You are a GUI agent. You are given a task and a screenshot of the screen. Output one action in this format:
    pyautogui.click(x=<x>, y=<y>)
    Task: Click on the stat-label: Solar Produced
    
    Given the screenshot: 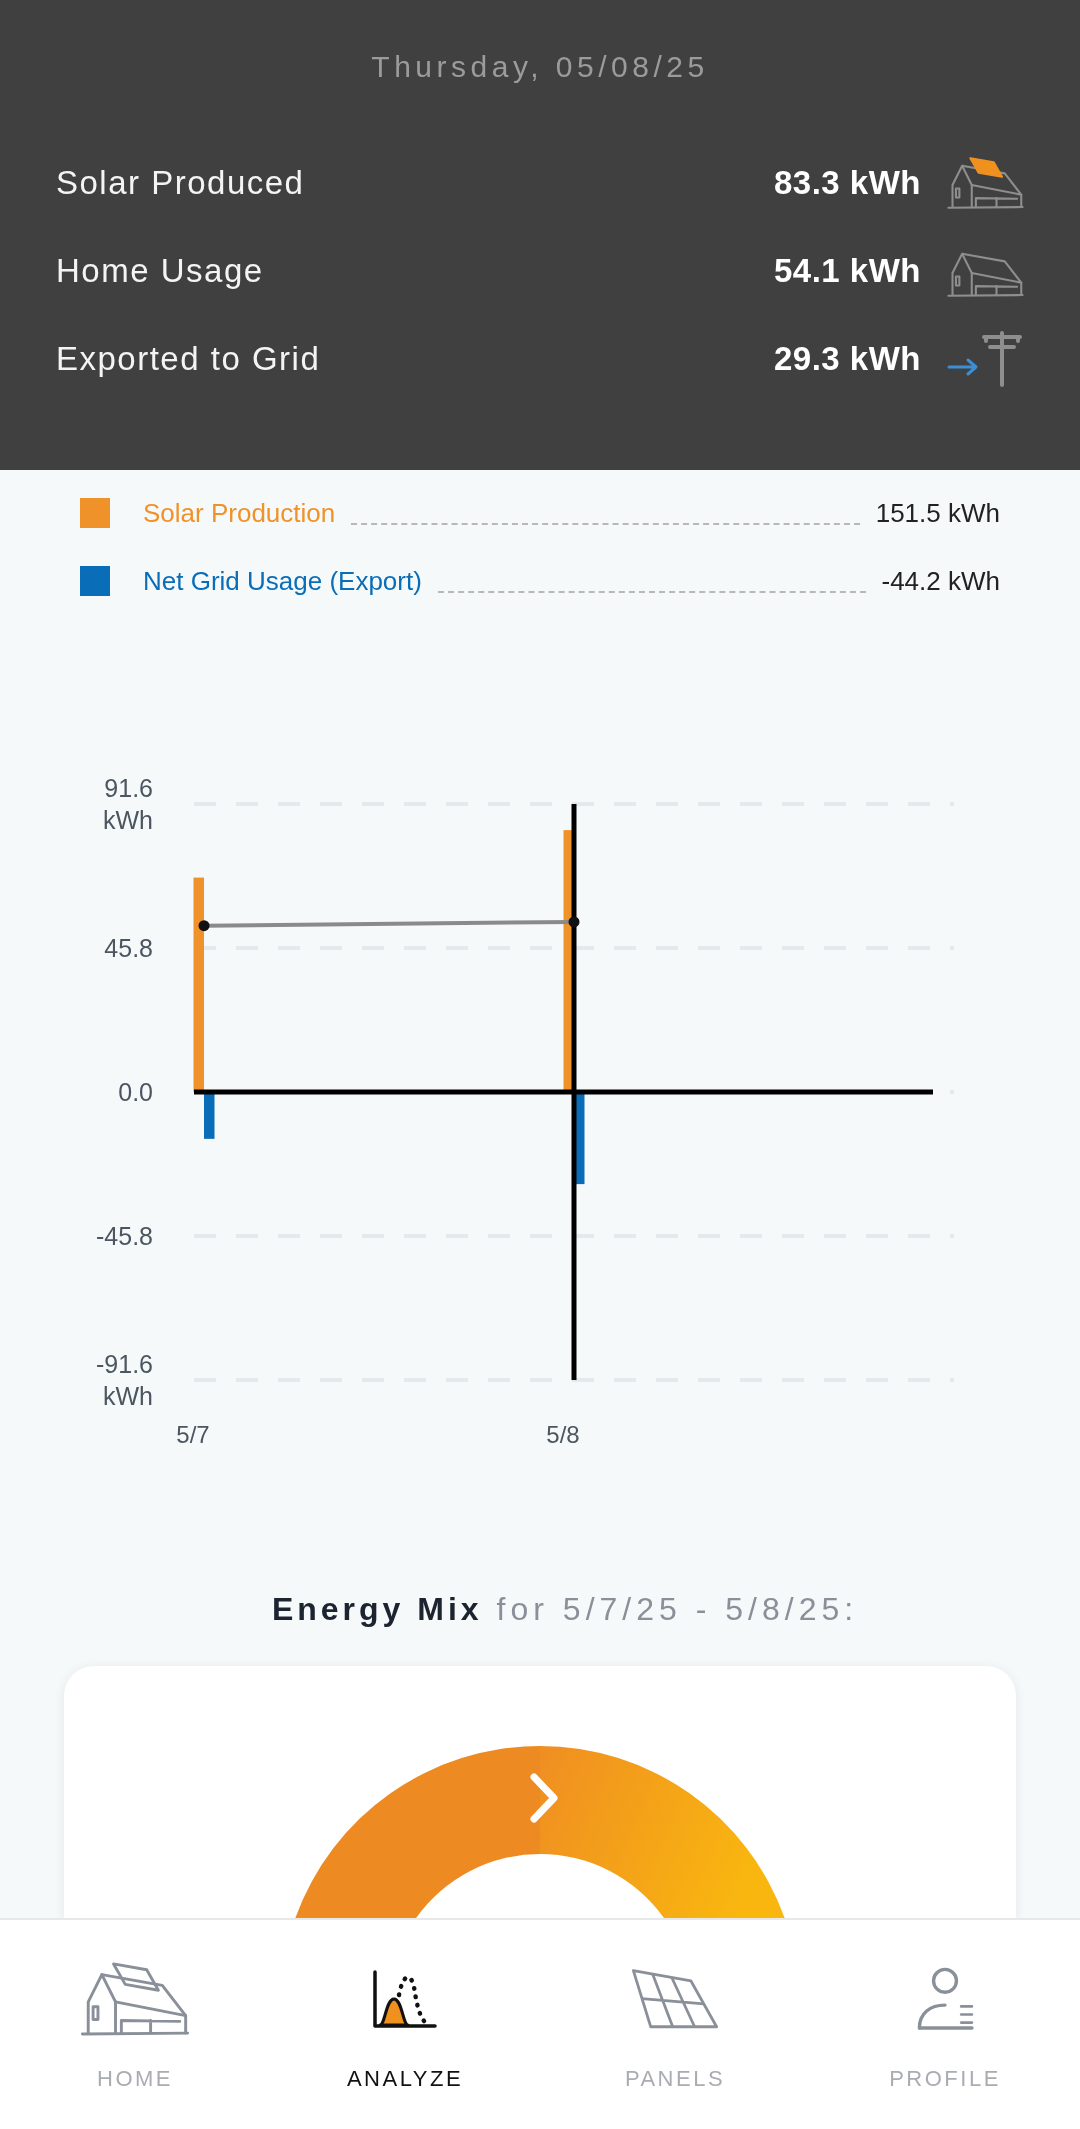 What is the action you would take?
    pyautogui.click(x=180, y=183)
    